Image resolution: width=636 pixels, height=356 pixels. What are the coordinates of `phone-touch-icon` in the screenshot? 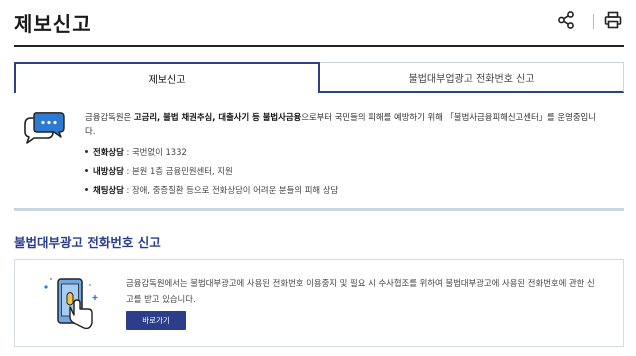 It's located at (71, 303).